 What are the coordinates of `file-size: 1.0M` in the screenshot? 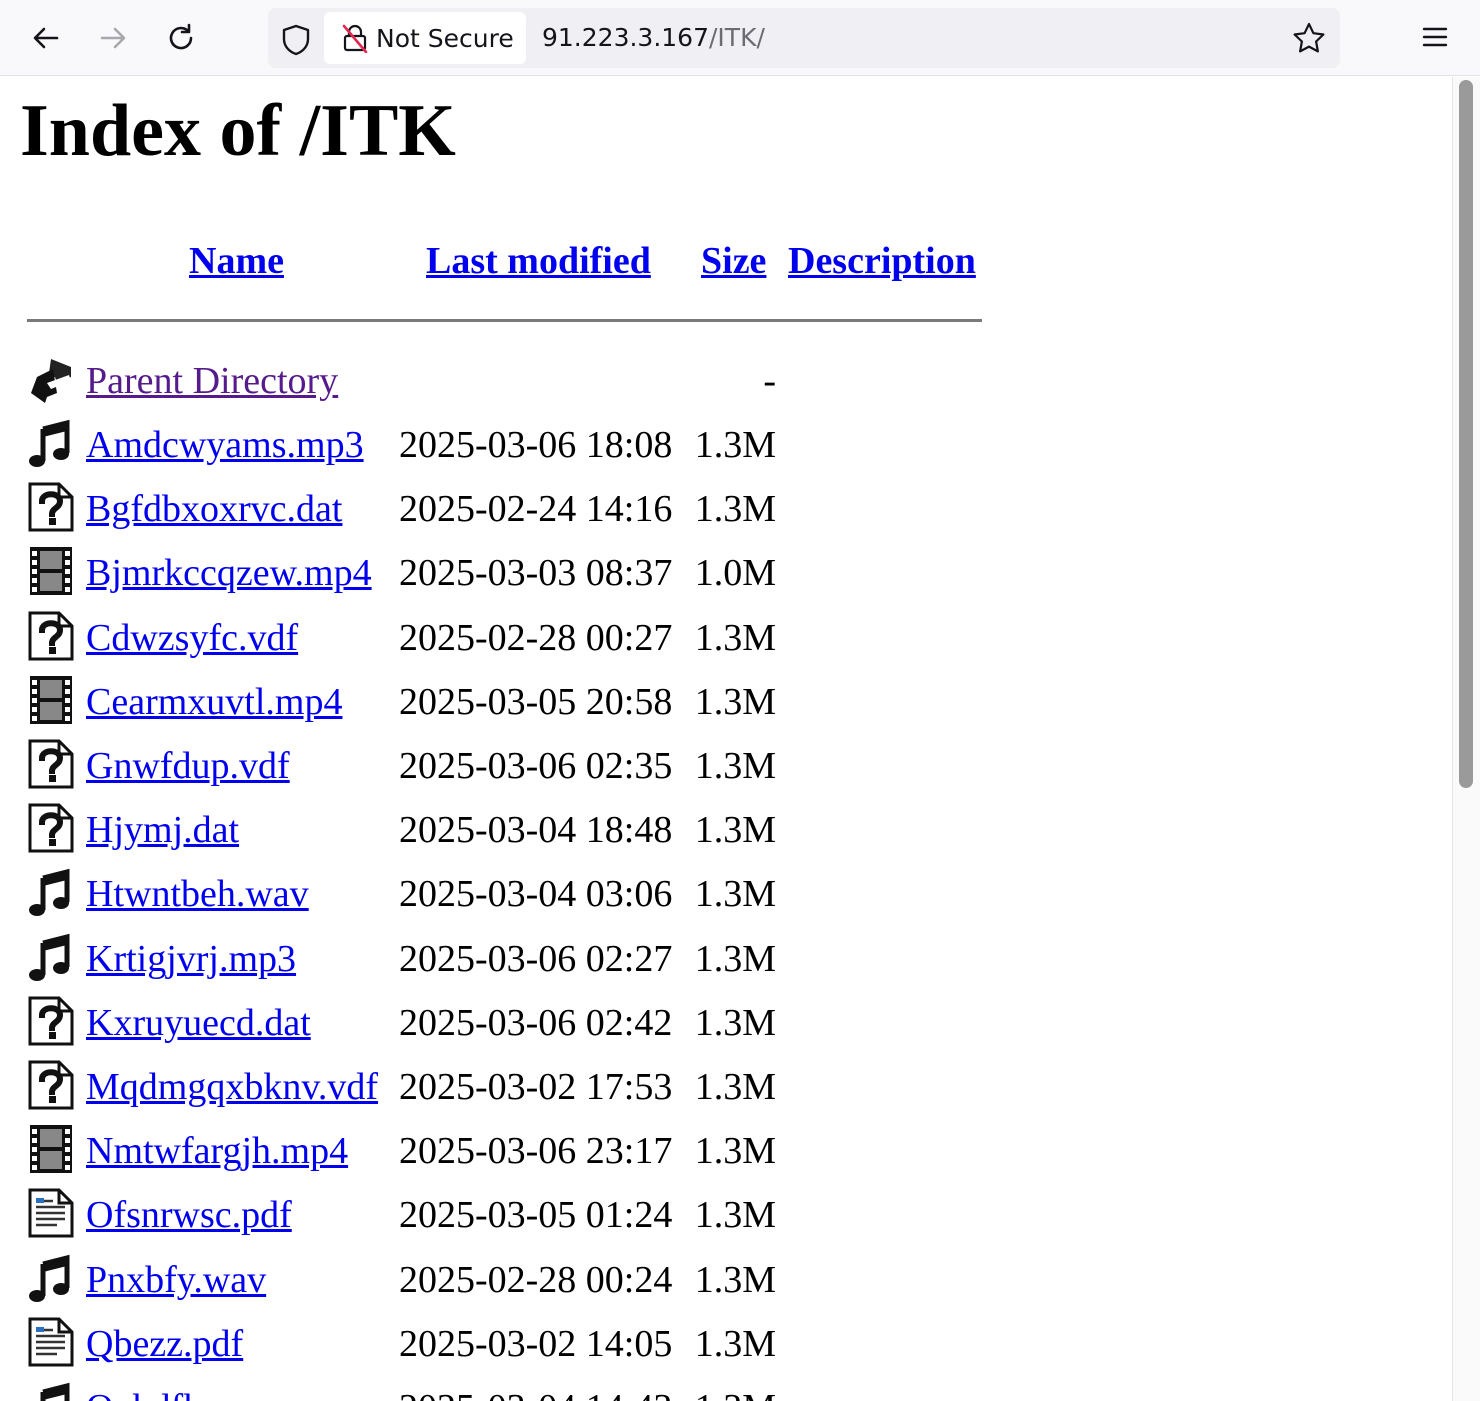 It's located at (735, 573).